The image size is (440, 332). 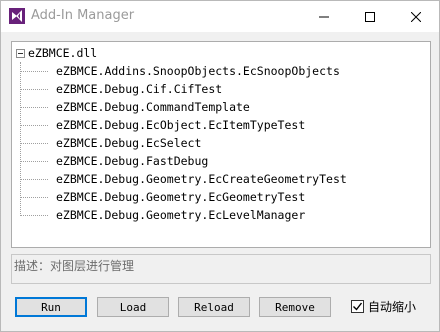 I want to click on maximize-button, so click(x=370, y=16).